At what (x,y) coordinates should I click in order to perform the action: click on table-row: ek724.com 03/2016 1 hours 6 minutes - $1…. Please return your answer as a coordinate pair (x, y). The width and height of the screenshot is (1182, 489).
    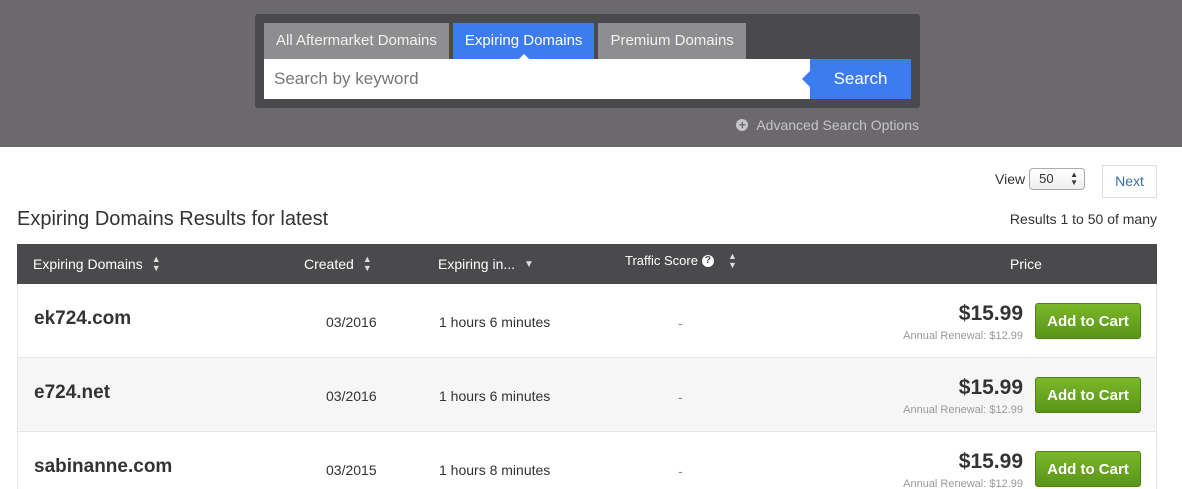
    Looking at the image, I should click on (587, 321).